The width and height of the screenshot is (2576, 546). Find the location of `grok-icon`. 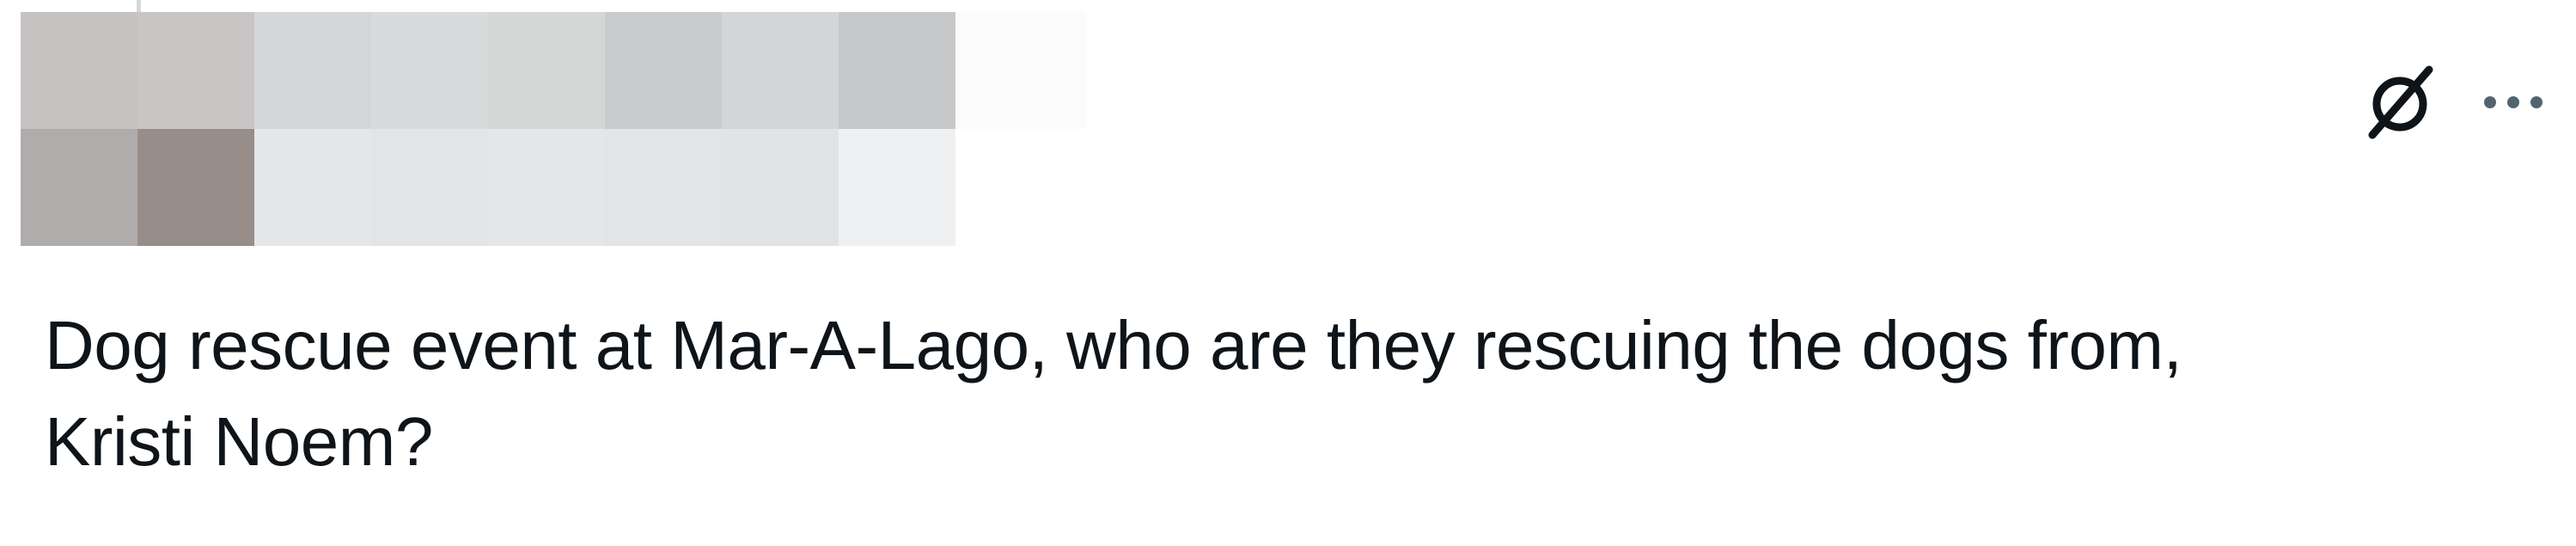

grok-icon is located at coordinates (2400, 102).